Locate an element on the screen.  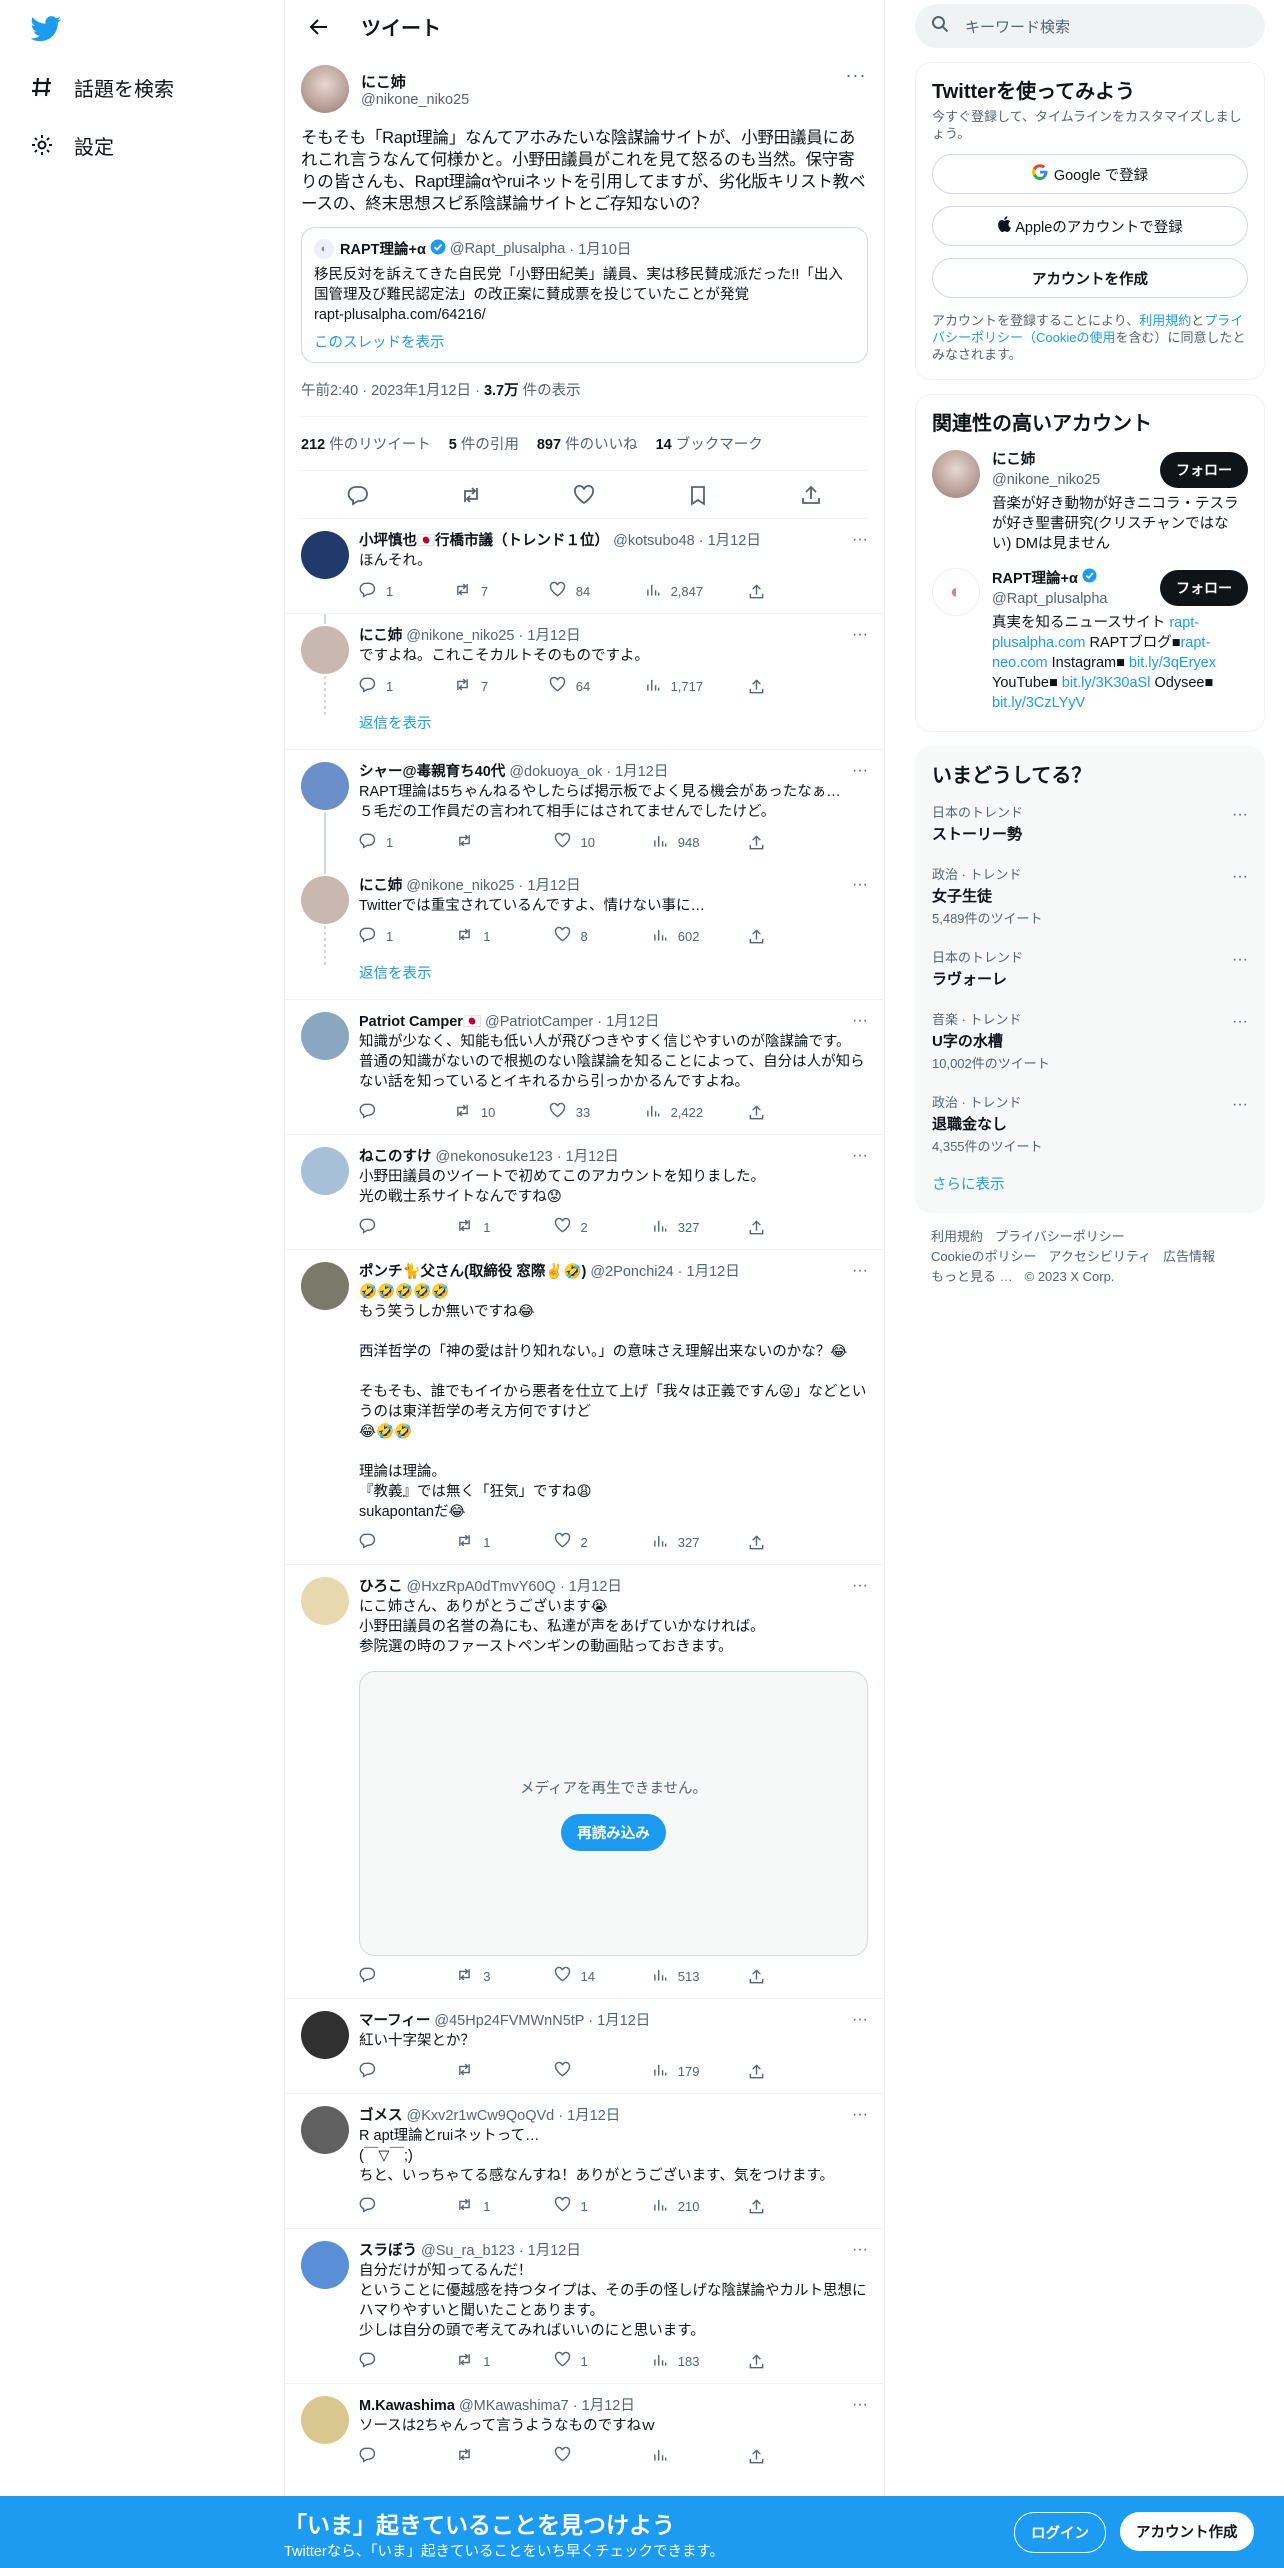
reply-author-handle: @MKawashima7 is located at coordinates (514, 2406).